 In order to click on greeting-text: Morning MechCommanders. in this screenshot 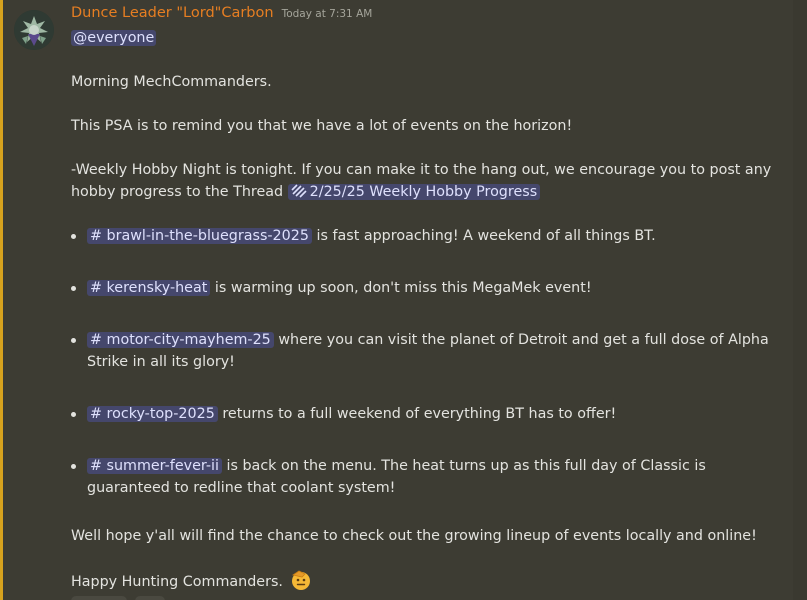, I will do `click(171, 82)`.